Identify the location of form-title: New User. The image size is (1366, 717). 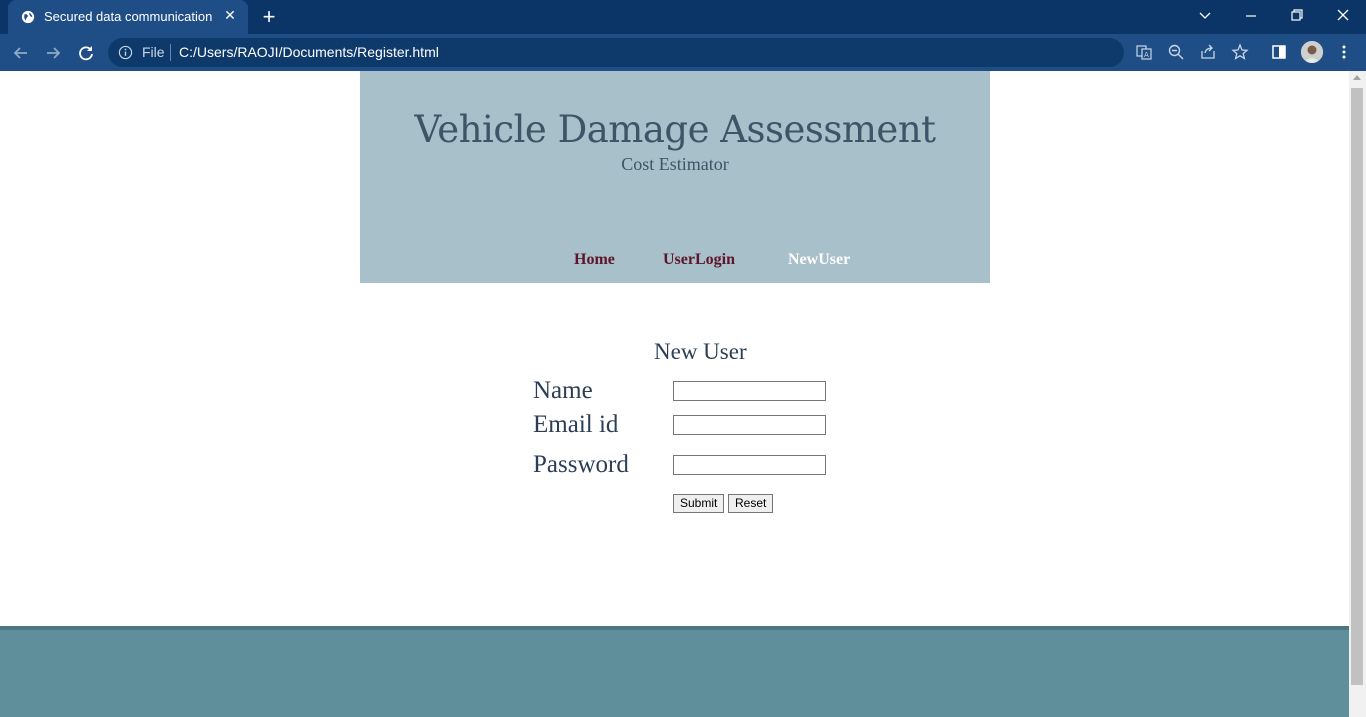
(700, 351).